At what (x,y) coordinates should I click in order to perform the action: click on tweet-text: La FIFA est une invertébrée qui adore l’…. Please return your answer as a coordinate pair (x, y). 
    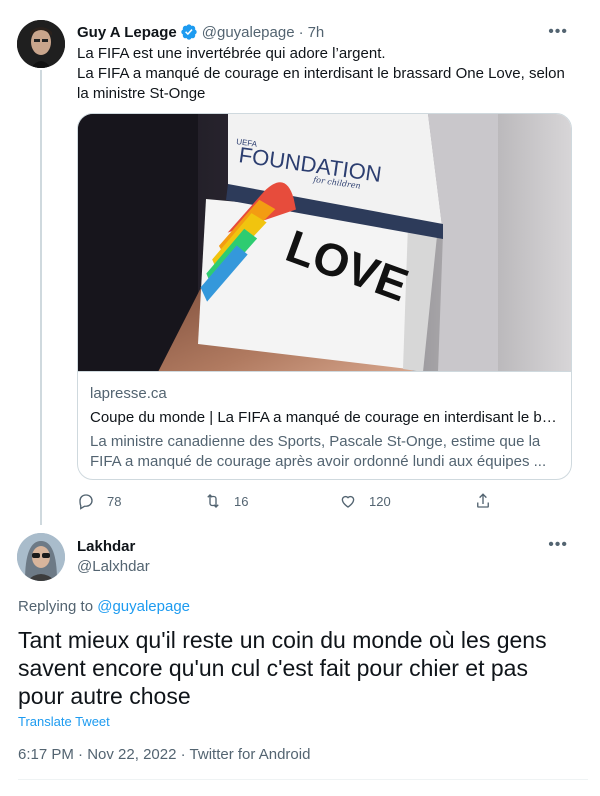
    Looking at the image, I should click on (326, 74).